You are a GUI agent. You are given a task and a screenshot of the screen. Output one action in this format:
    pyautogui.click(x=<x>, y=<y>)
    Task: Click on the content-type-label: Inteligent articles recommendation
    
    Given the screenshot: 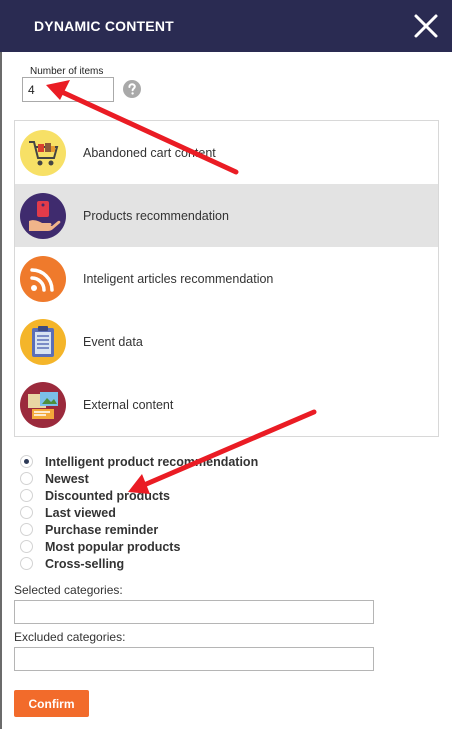 What is the action you would take?
    pyautogui.click(x=178, y=278)
    